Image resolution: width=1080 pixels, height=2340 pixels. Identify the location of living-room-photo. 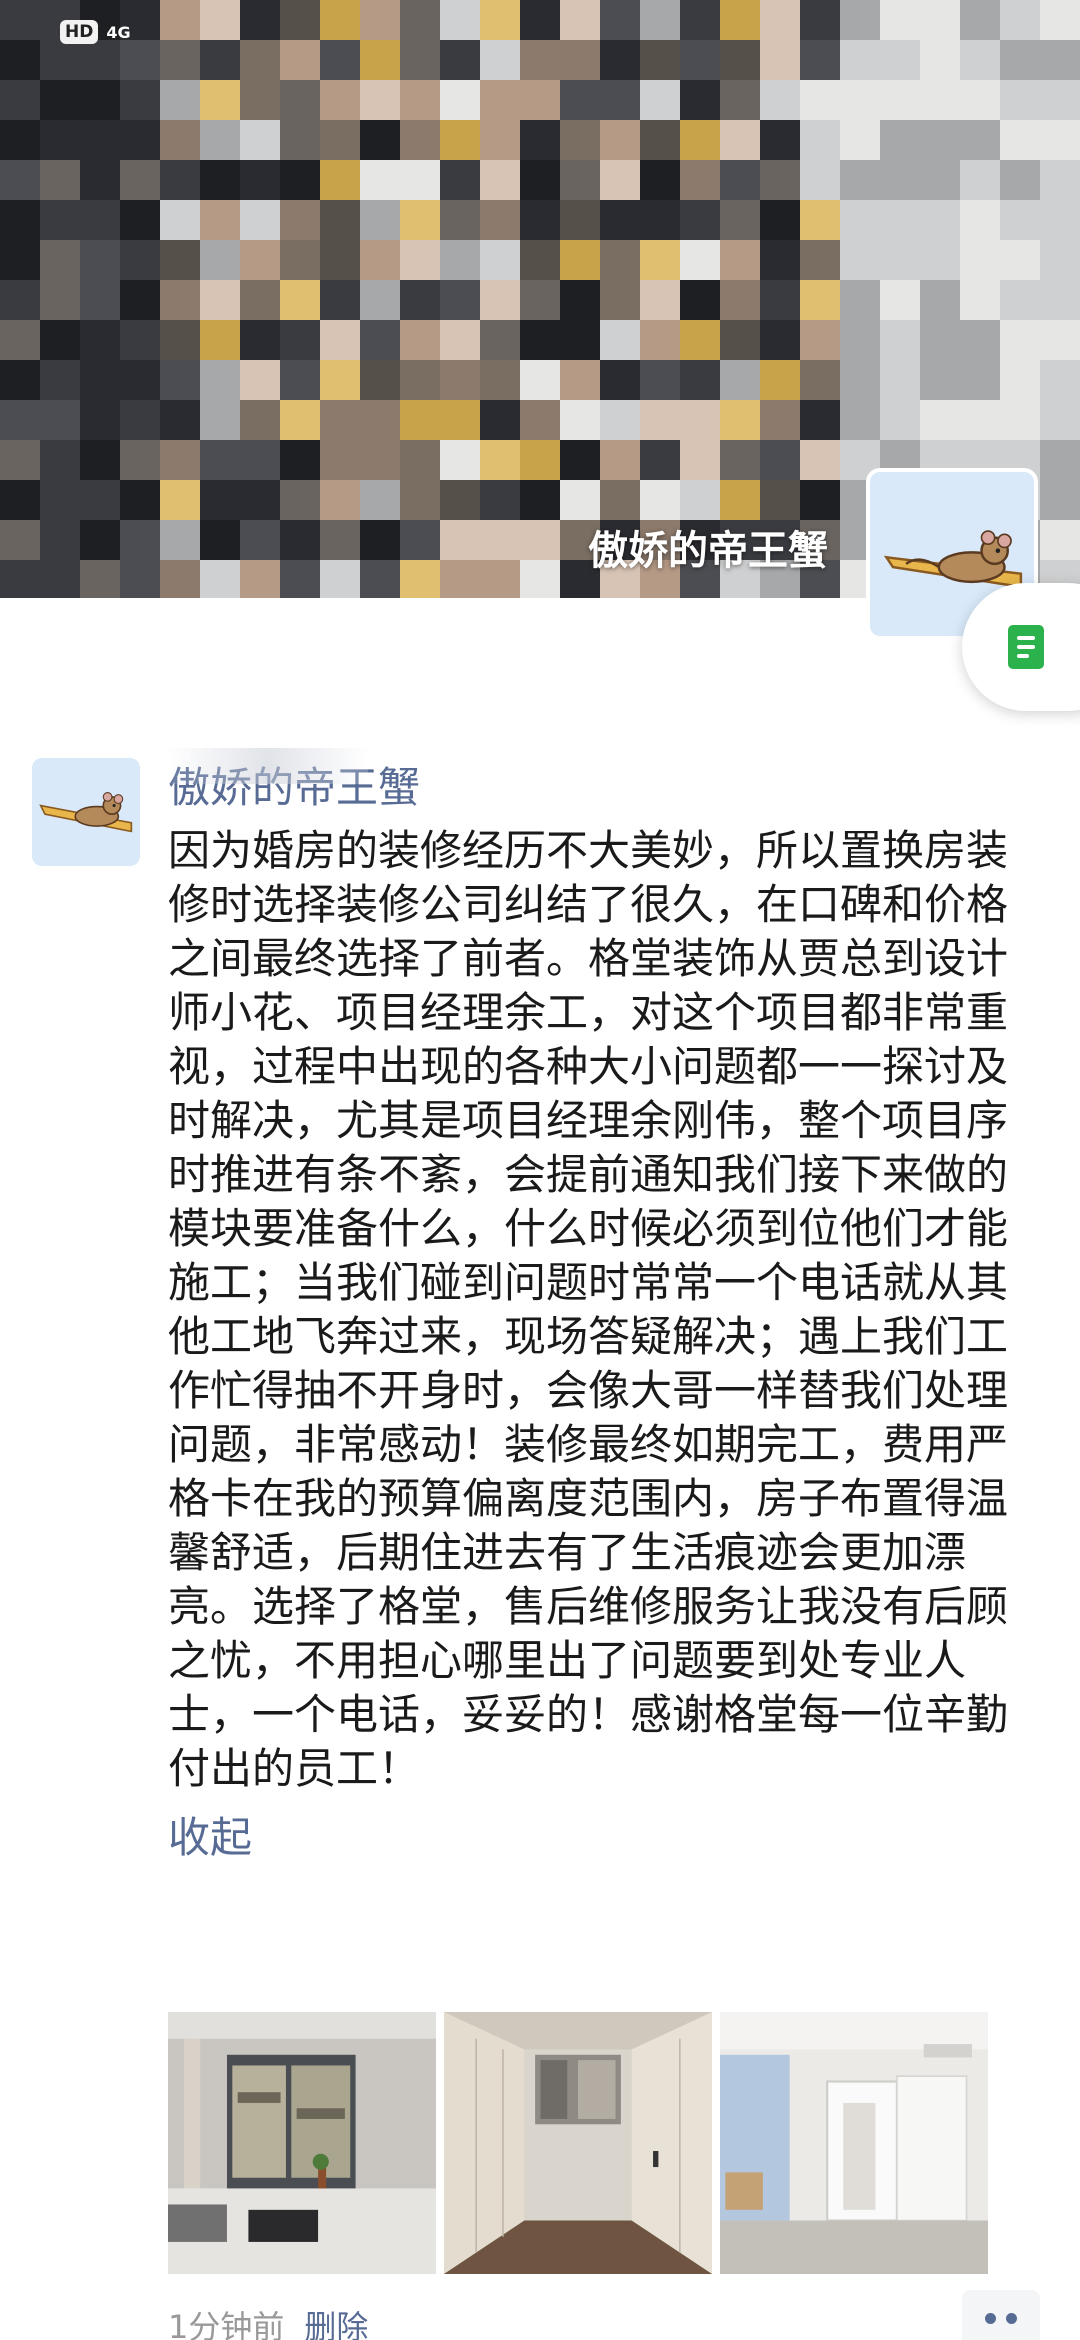
(302, 2143).